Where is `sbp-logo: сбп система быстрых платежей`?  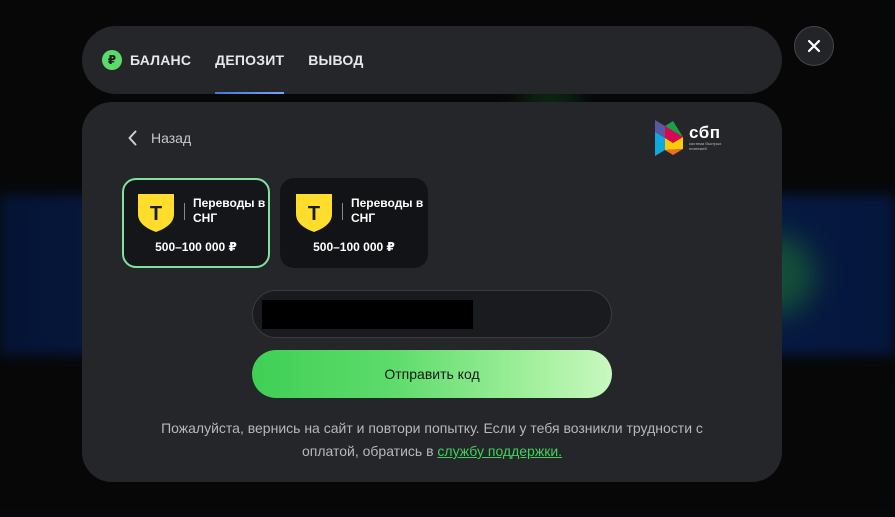
sbp-logo: сбп система быстрых платежей is located at coordinates (693, 138).